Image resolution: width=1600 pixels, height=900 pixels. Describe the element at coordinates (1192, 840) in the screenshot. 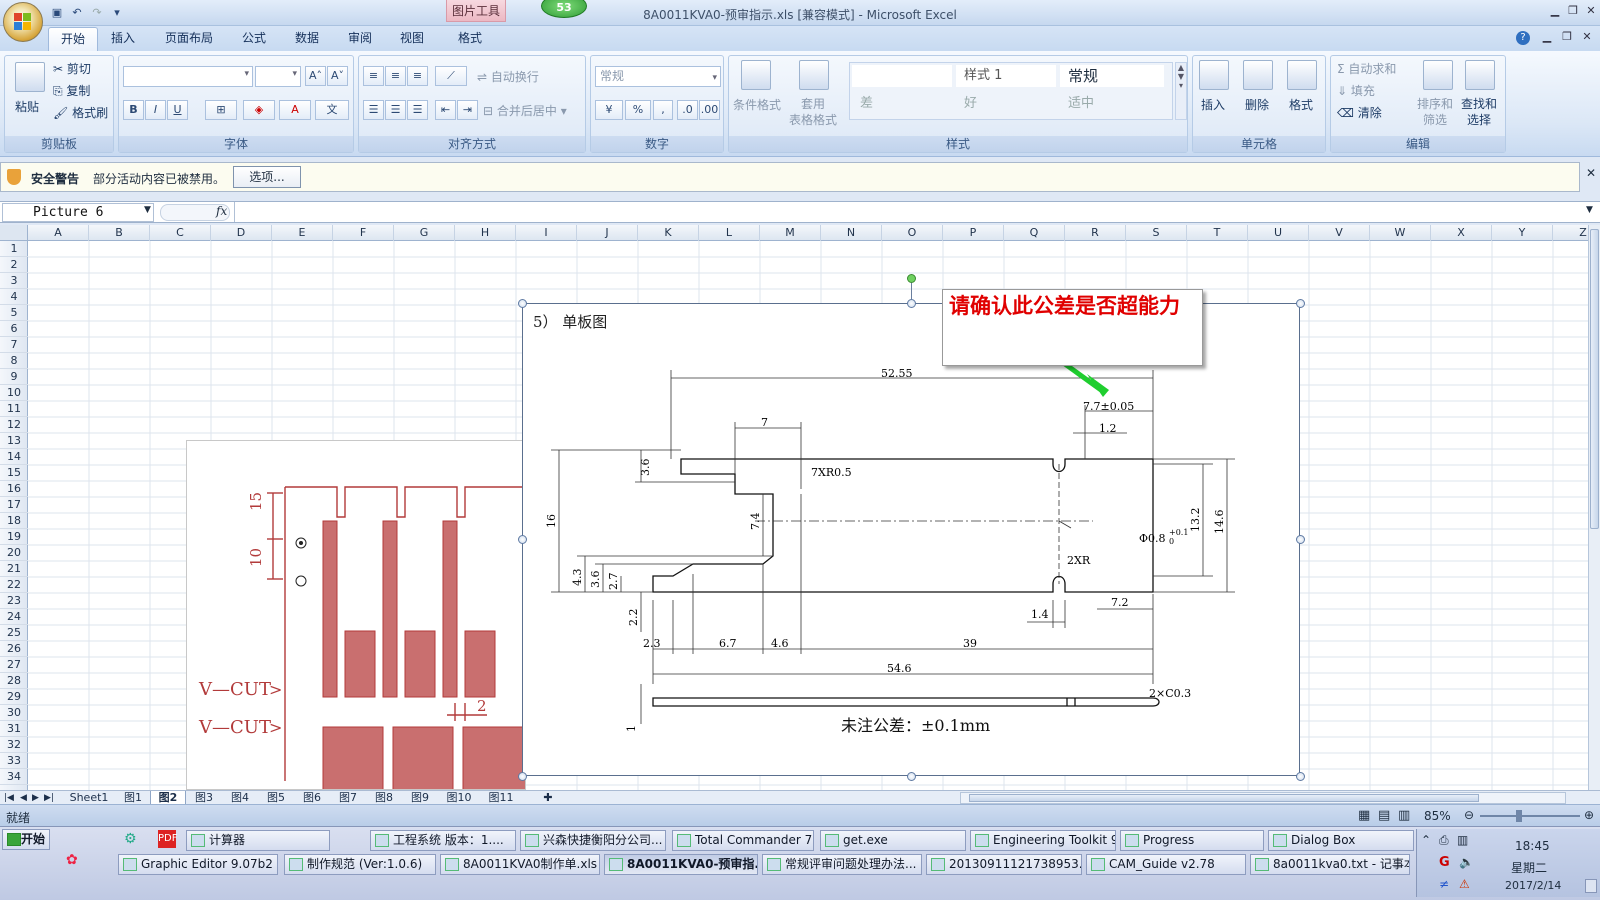

I see `taskbar-button: Progress` at that location.